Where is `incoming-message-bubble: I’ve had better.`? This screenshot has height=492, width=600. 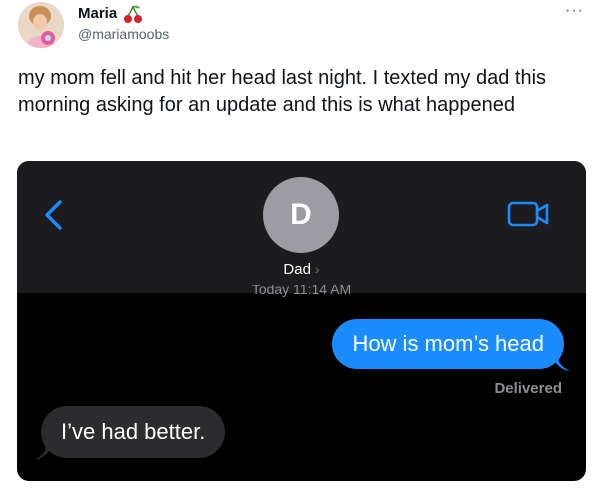
incoming-message-bubble: I’ve had better. is located at coordinates (133, 432).